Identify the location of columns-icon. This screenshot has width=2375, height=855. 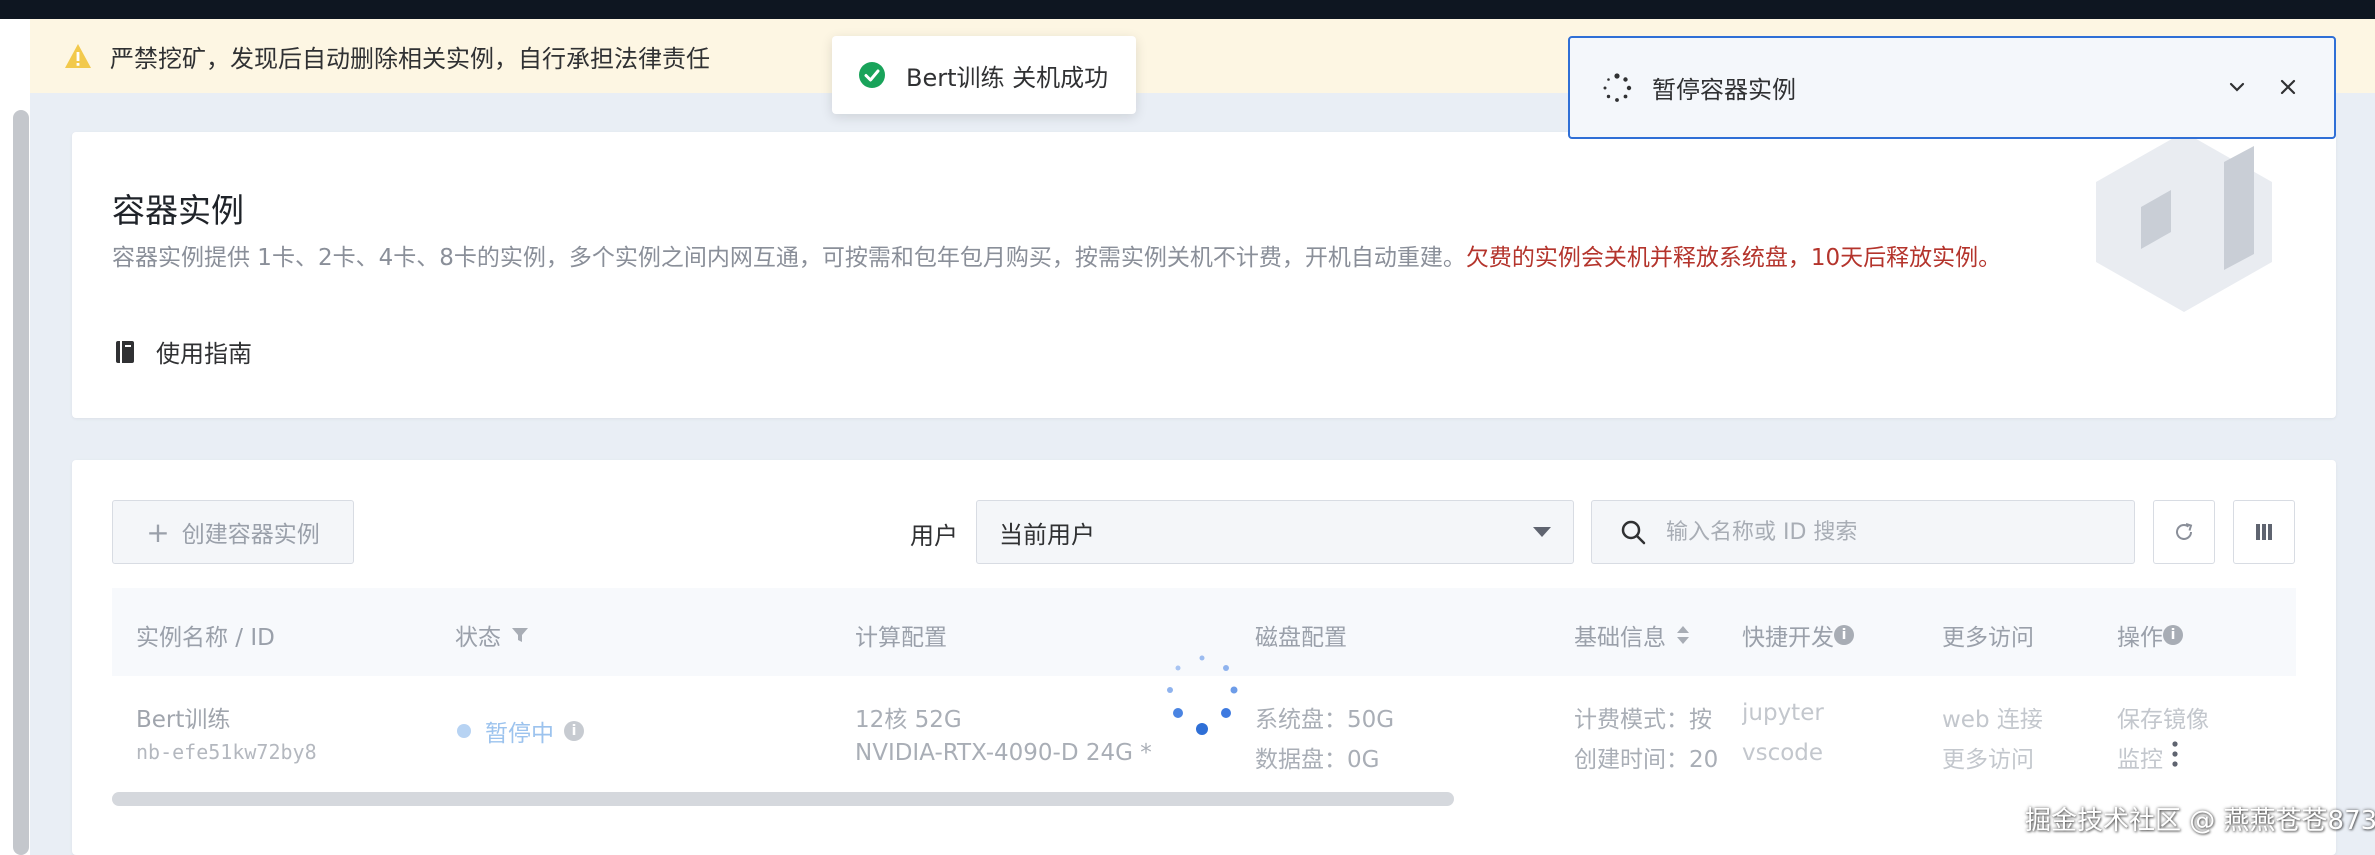
(2264, 532).